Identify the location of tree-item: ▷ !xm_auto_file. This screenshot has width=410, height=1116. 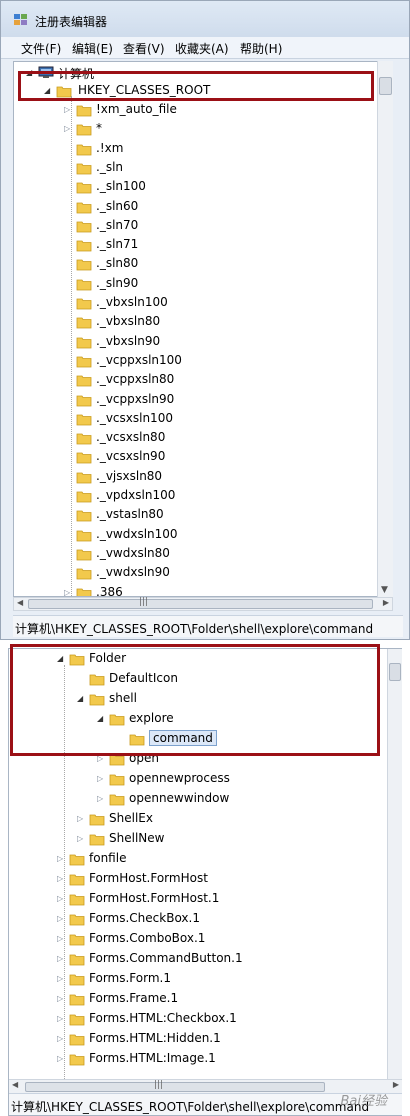
(228, 110).